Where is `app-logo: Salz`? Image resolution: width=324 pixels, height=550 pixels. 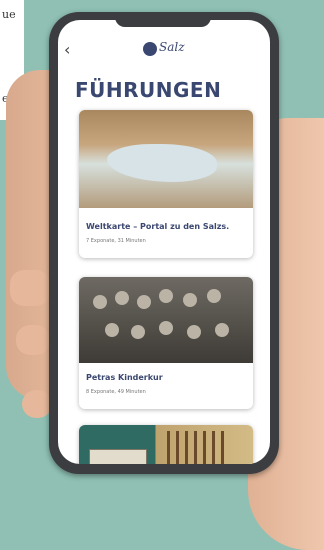
app-logo: Salz is located at coordinates (173, 50).